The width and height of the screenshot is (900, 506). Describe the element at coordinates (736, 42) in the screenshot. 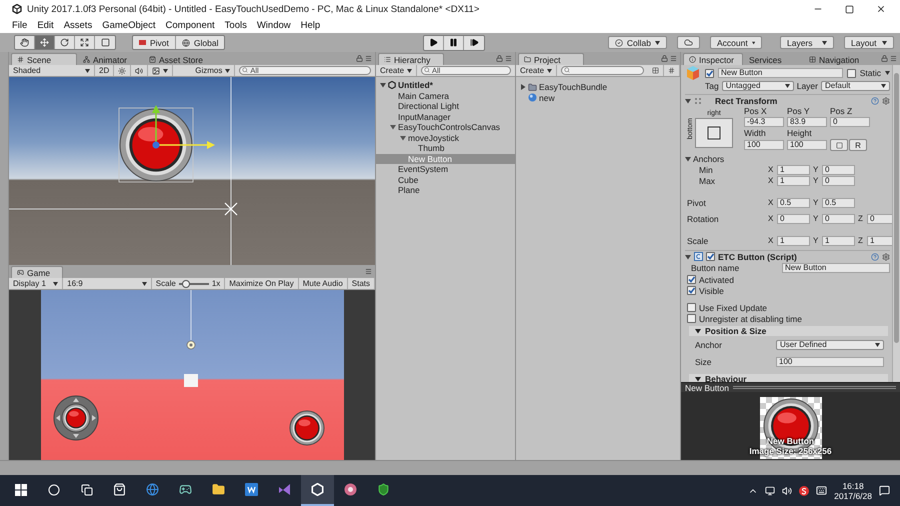

I see `account-button: Account` at that location.